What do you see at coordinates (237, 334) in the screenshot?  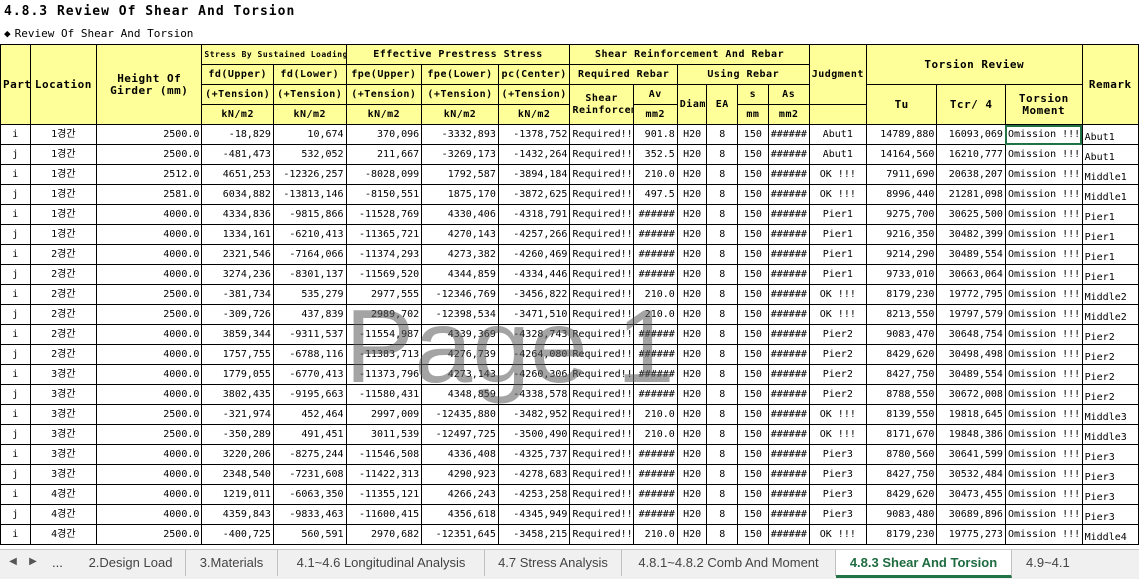 I see `cell-fd-upper: 3859,344` at bounding box center [237, 334].